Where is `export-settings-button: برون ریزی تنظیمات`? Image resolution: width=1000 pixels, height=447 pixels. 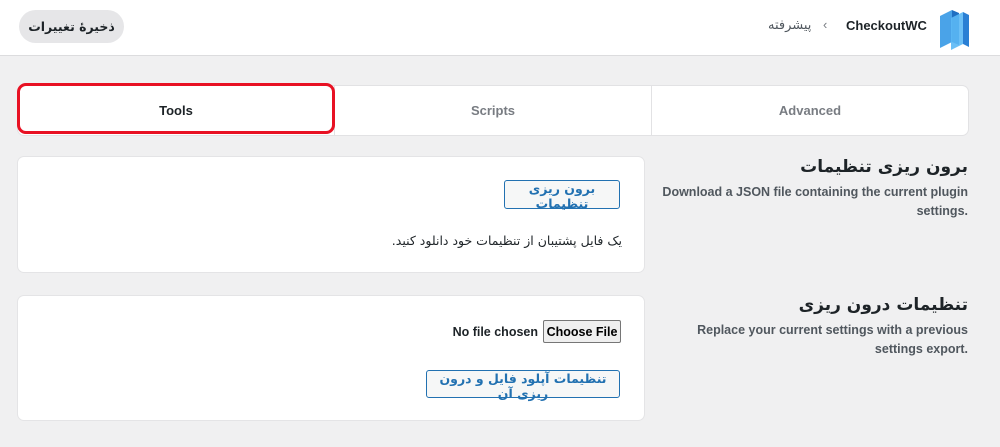 export-settings-button: برون ریزی تنظیمات is located at coordinates (562, 195).